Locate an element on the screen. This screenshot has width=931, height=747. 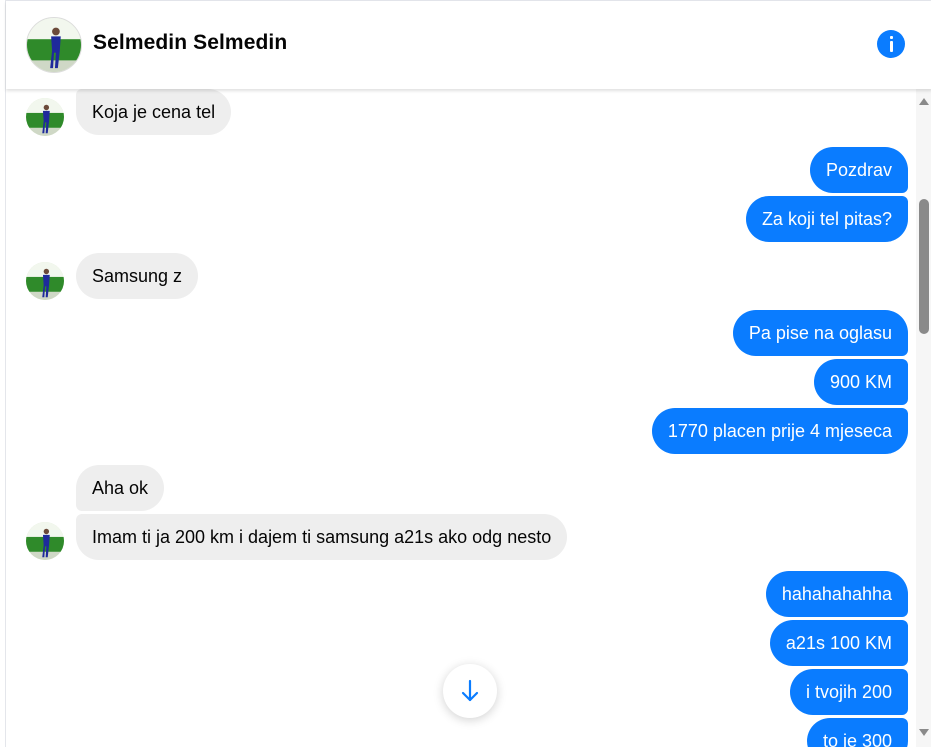
outgoing-message: Pa pise na oglasu is located at coordinates (820, 333).